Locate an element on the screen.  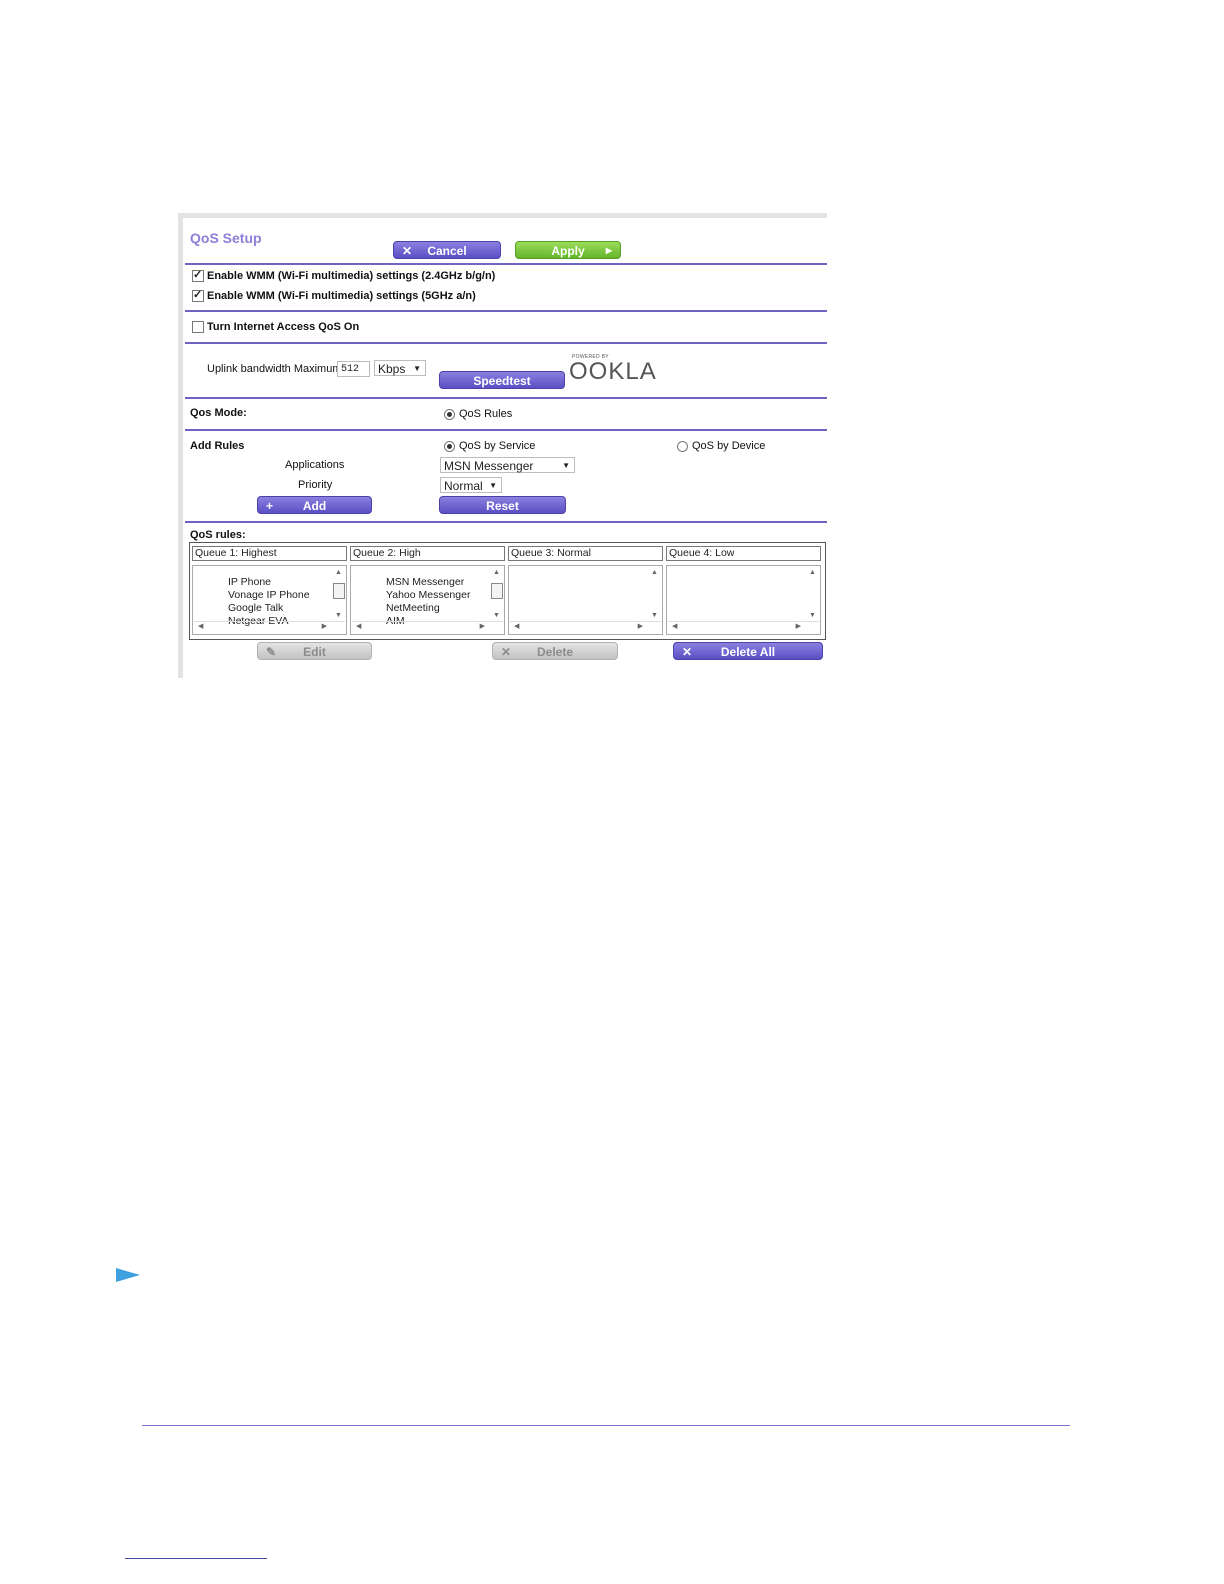
qos-rules-radio is located at coordinates (449, 414).